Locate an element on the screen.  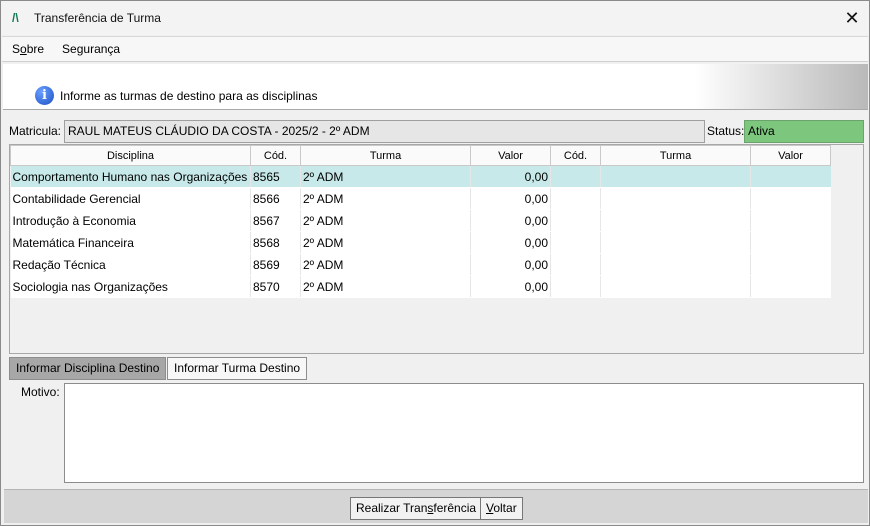
header-turma: Turma is located at coordinates (385, 155).